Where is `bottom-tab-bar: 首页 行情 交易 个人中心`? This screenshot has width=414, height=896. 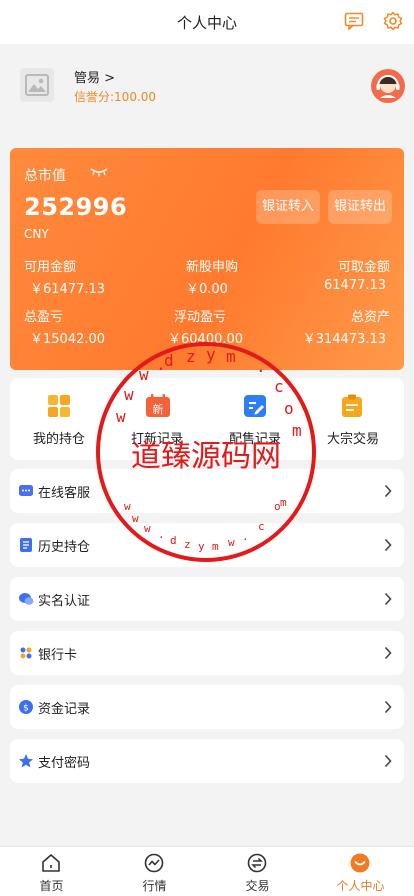 bottom-tab-bar: 首页 行情 交易 个人中心 is located at coordinates (207, 871).